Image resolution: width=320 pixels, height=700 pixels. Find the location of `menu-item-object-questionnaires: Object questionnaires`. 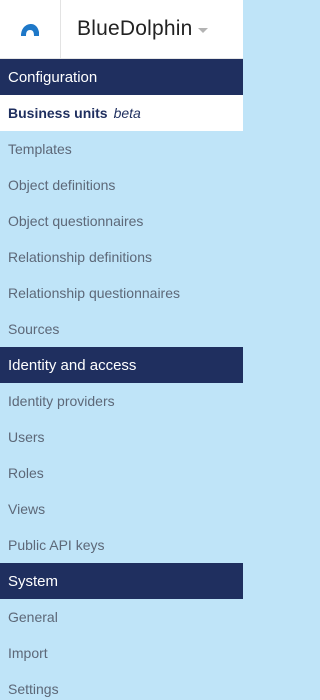

menu-item-object-questionnaires: Object questionnaires is located at coordinates (121, 221).